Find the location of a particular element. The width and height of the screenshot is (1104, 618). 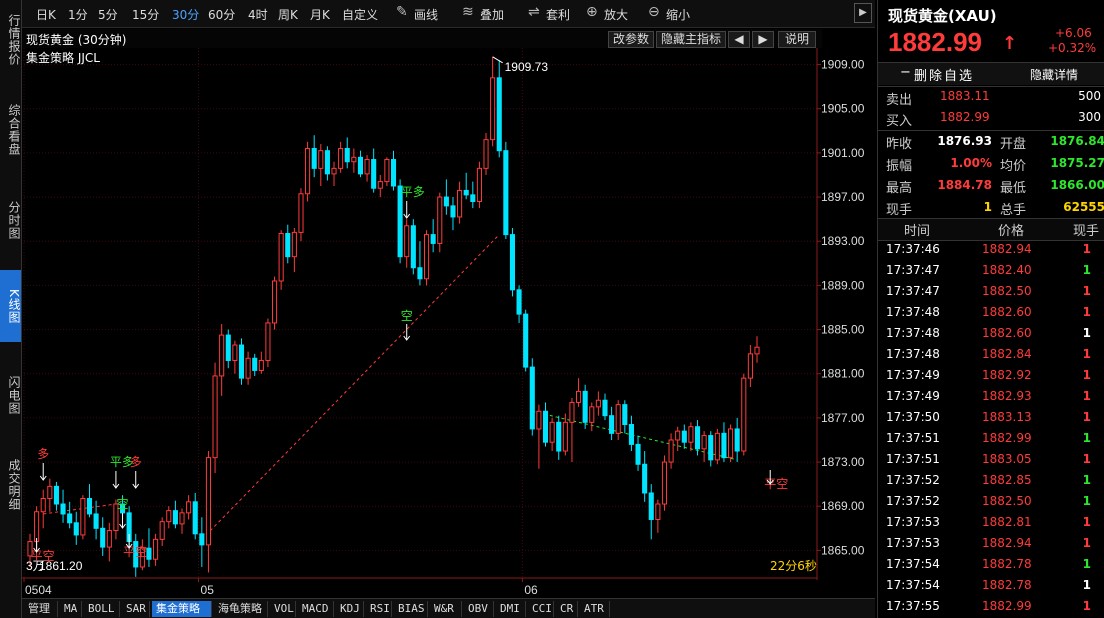

remove-watchlist-button: 删除自选 is located at coordinates (944, 74).